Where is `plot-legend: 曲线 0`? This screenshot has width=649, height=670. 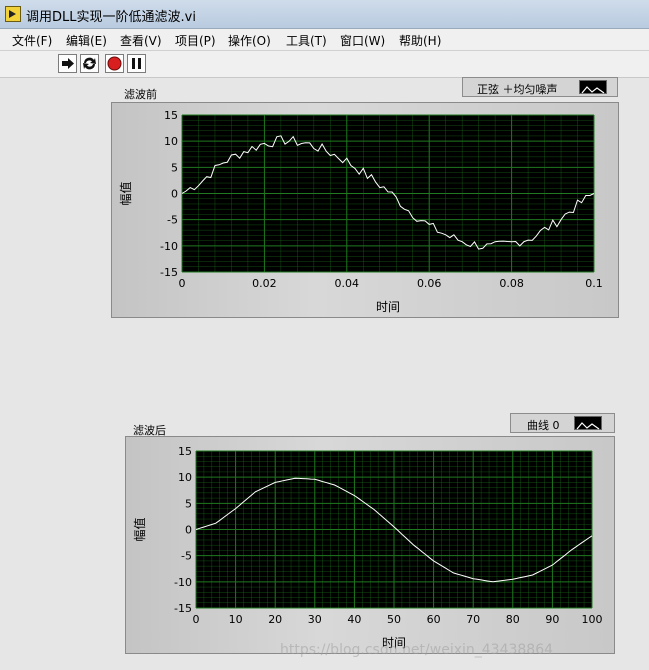
plot-legend: 曲线 0 is located at coordinates (562, 423).